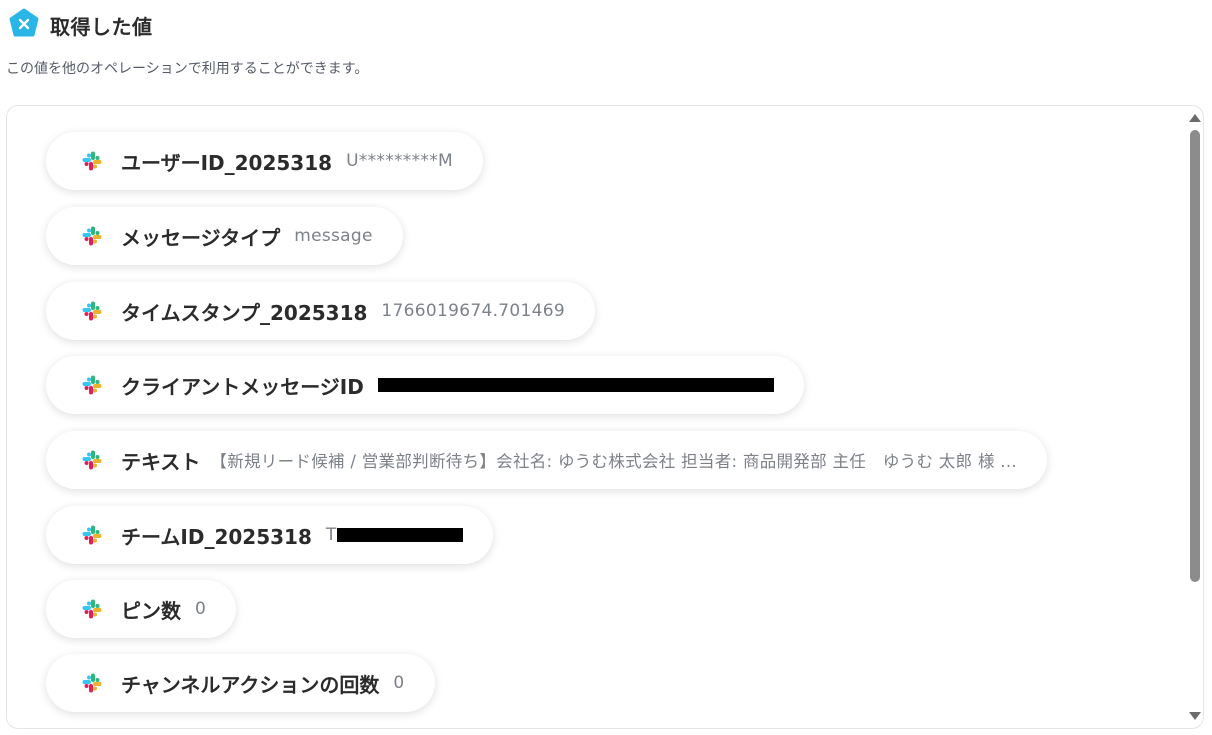 Image resolution: width=1212 pixels, height=735 pixels. I want to click on value-text: 1766019674.701469, so click(473, 311).